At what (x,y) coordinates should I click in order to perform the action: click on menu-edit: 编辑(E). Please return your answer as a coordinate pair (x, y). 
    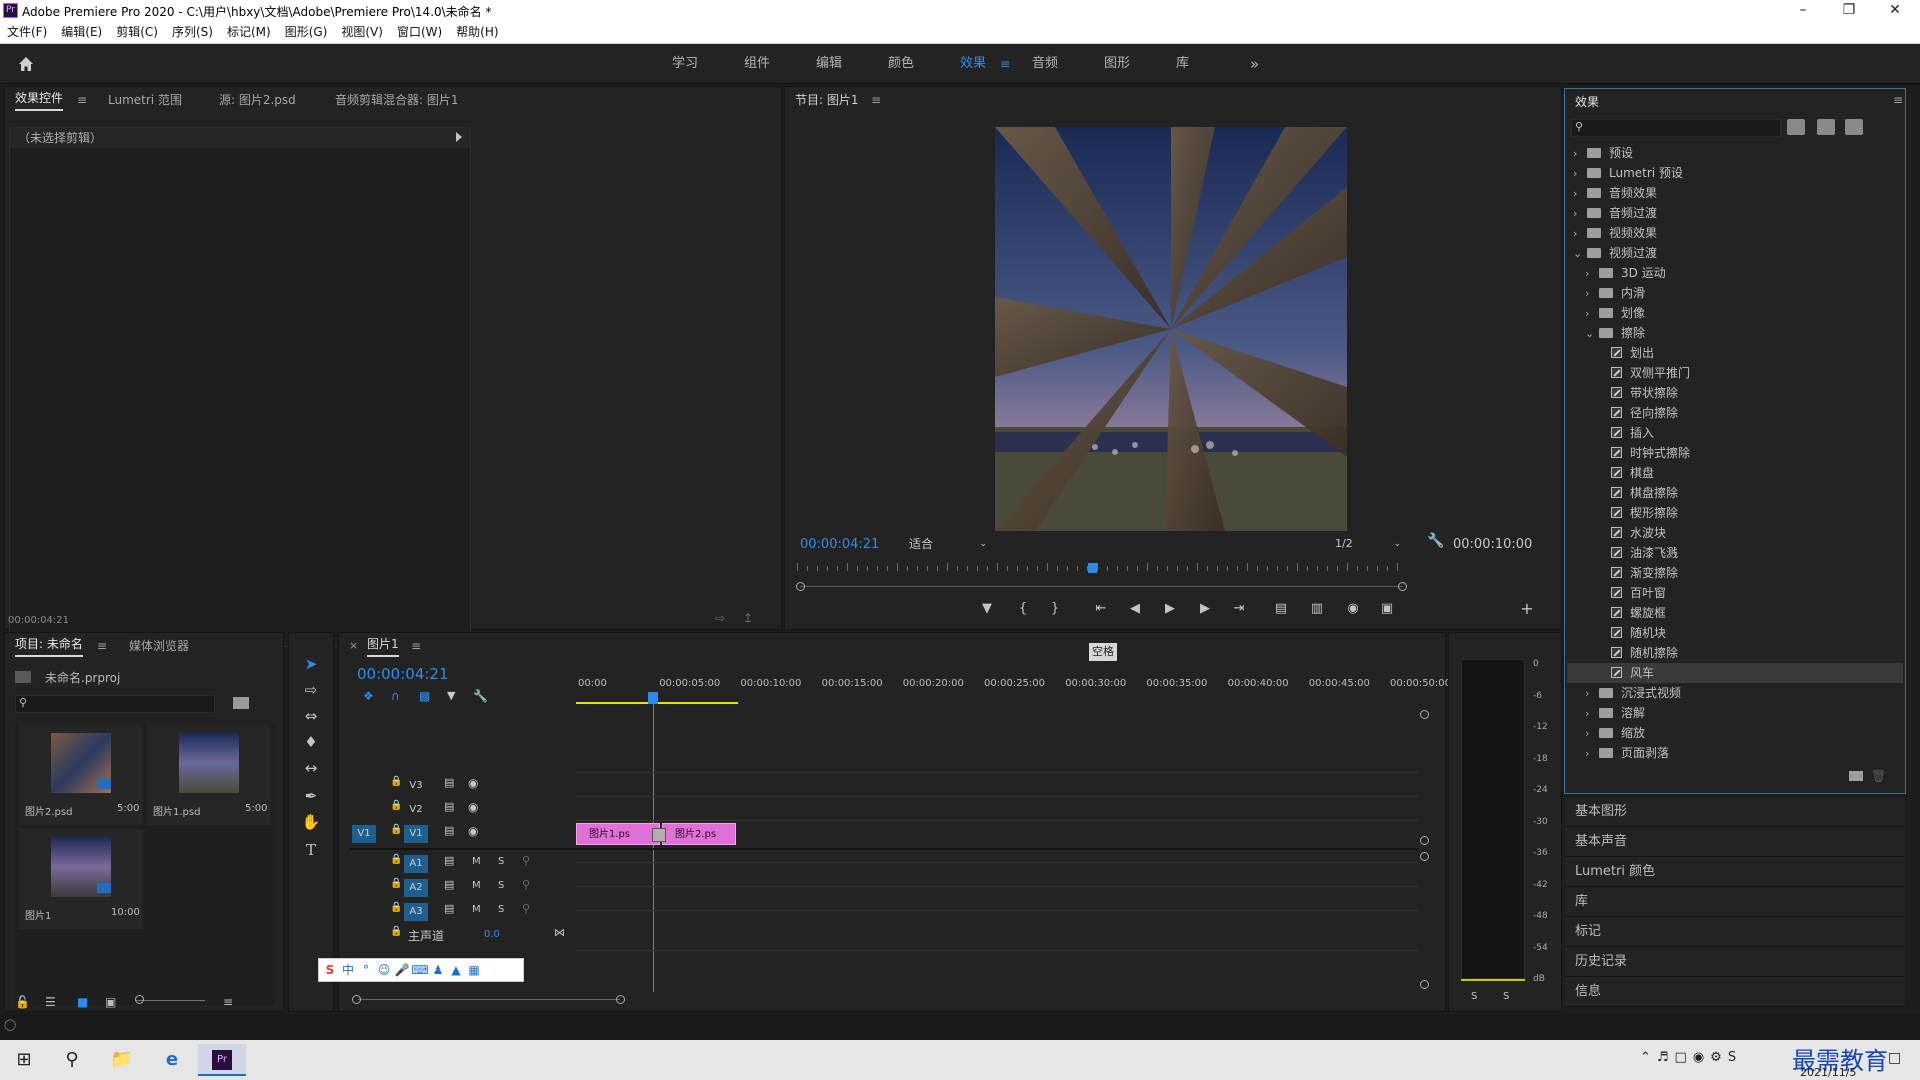
    Looking at the image, I should click on (81, 32).